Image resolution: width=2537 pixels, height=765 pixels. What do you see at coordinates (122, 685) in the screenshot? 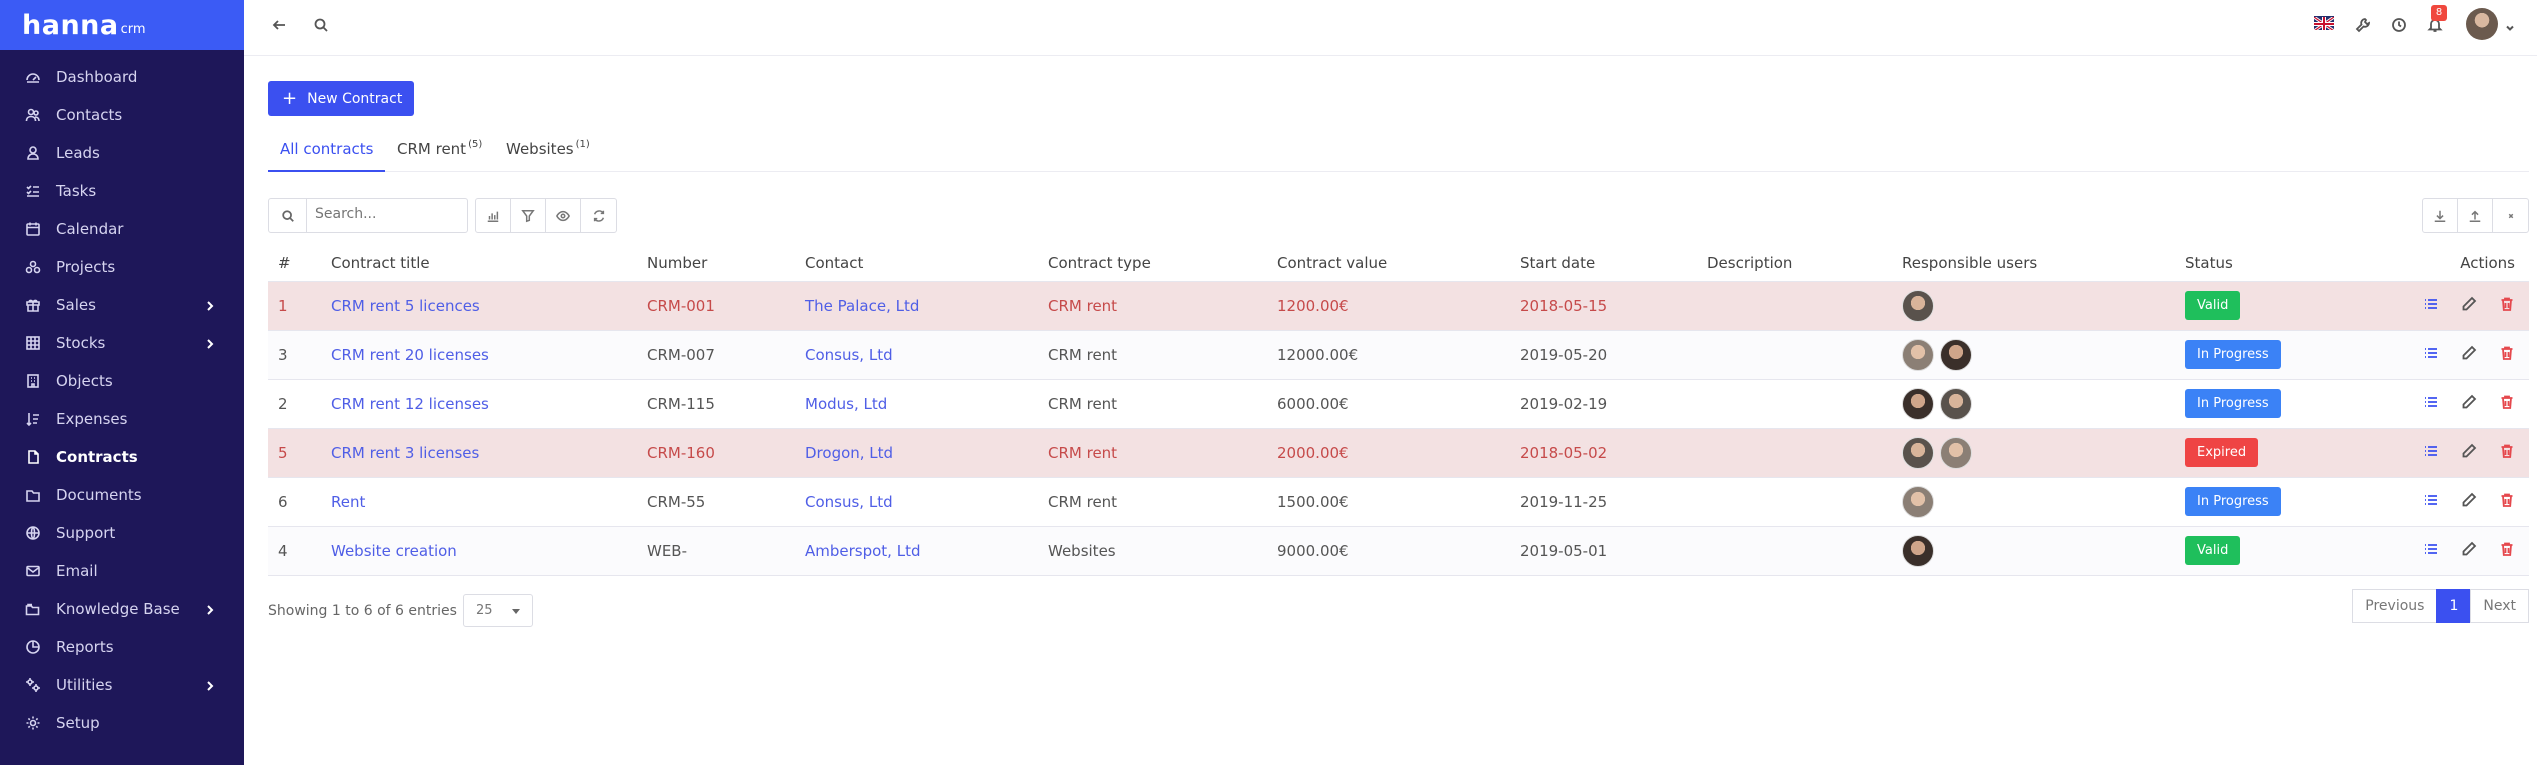
I see `sidebar-item-utilities: Utilities` at bounding box center [122, 685].